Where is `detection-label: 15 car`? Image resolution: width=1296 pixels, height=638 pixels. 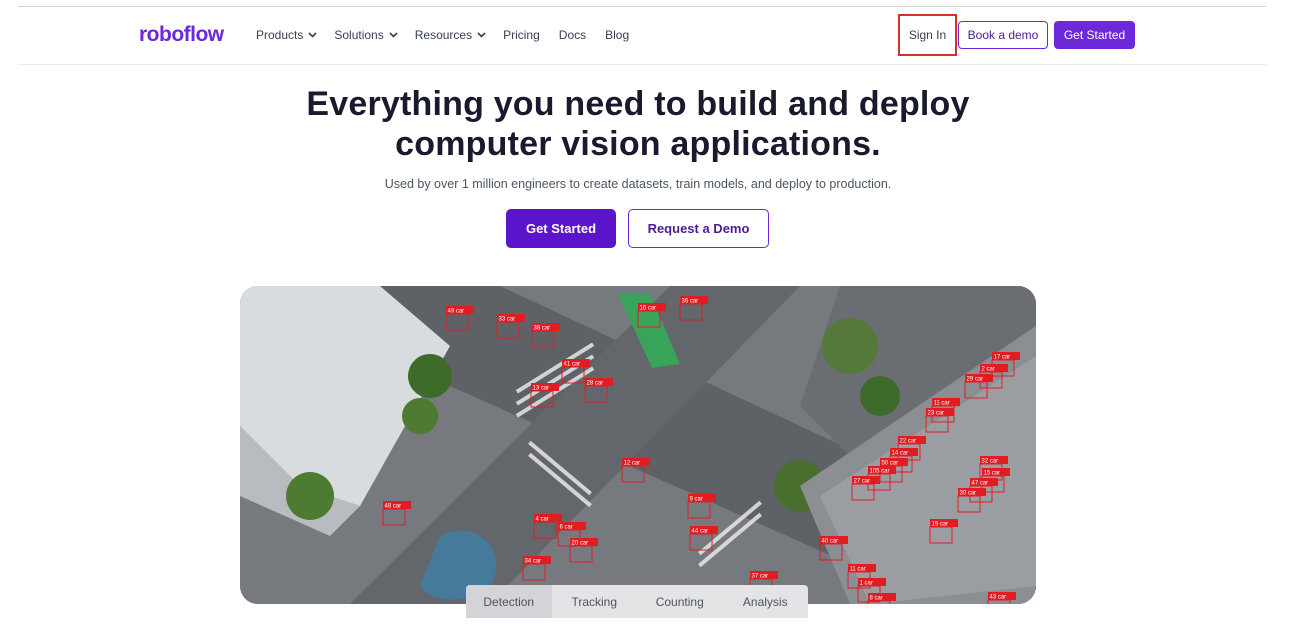
detection-label: 15 car is located at coordinates (992, 474).